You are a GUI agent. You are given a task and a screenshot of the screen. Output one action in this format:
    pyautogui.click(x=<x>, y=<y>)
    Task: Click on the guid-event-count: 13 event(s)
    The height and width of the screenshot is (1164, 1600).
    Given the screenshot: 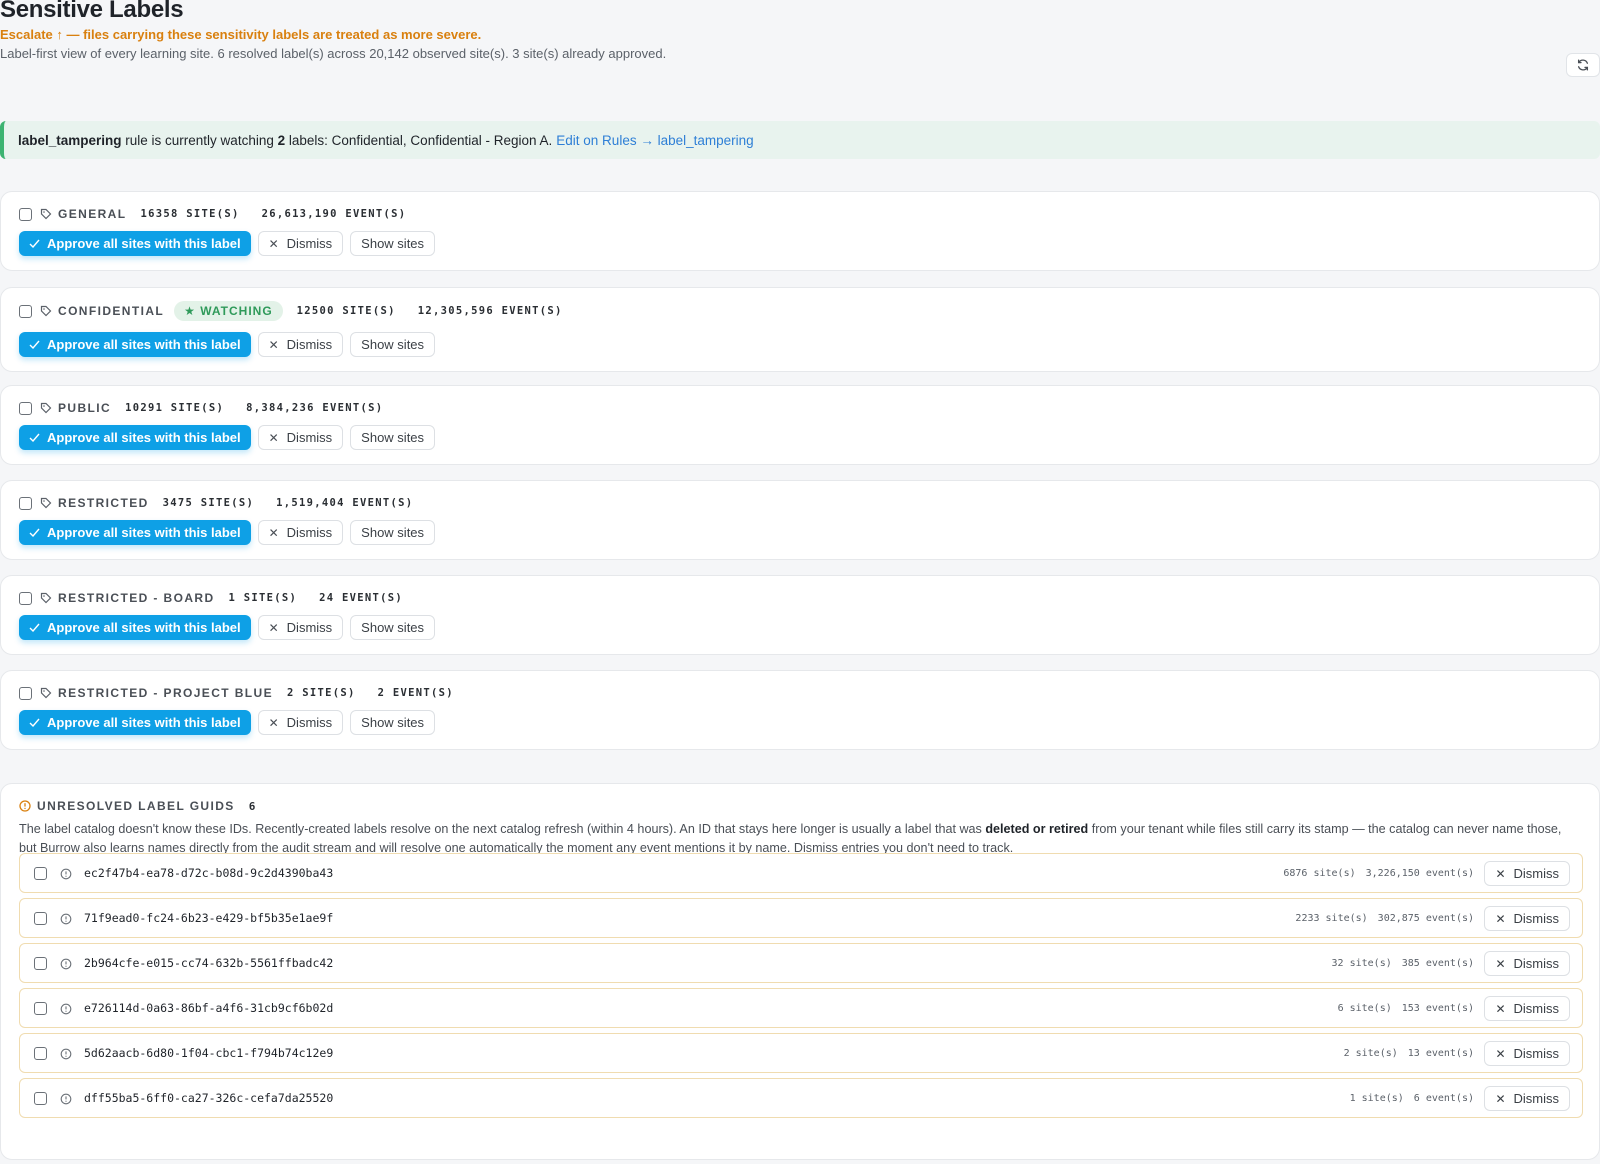 What is the action you would take?
    pyautogui.click(x=1440, y=1053)
    